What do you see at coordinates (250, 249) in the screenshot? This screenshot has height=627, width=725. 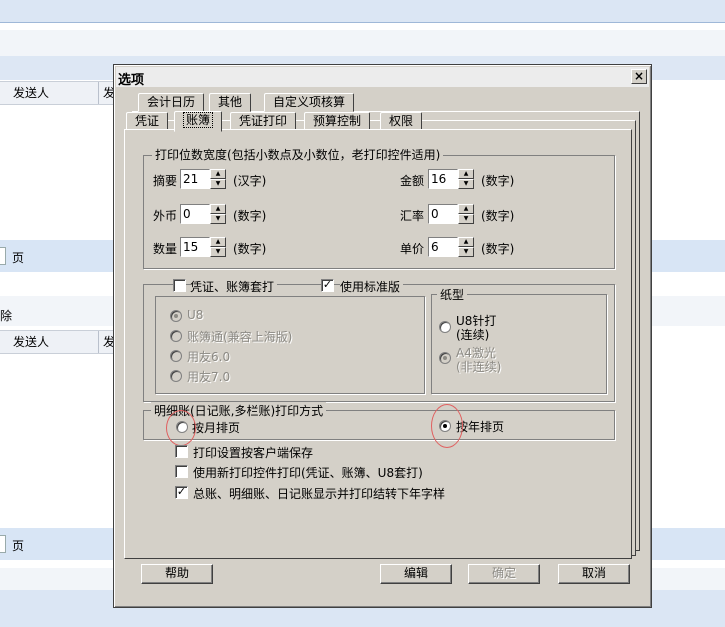 I see `quantity-unit: (数字)` at bounding box center [250, 249].